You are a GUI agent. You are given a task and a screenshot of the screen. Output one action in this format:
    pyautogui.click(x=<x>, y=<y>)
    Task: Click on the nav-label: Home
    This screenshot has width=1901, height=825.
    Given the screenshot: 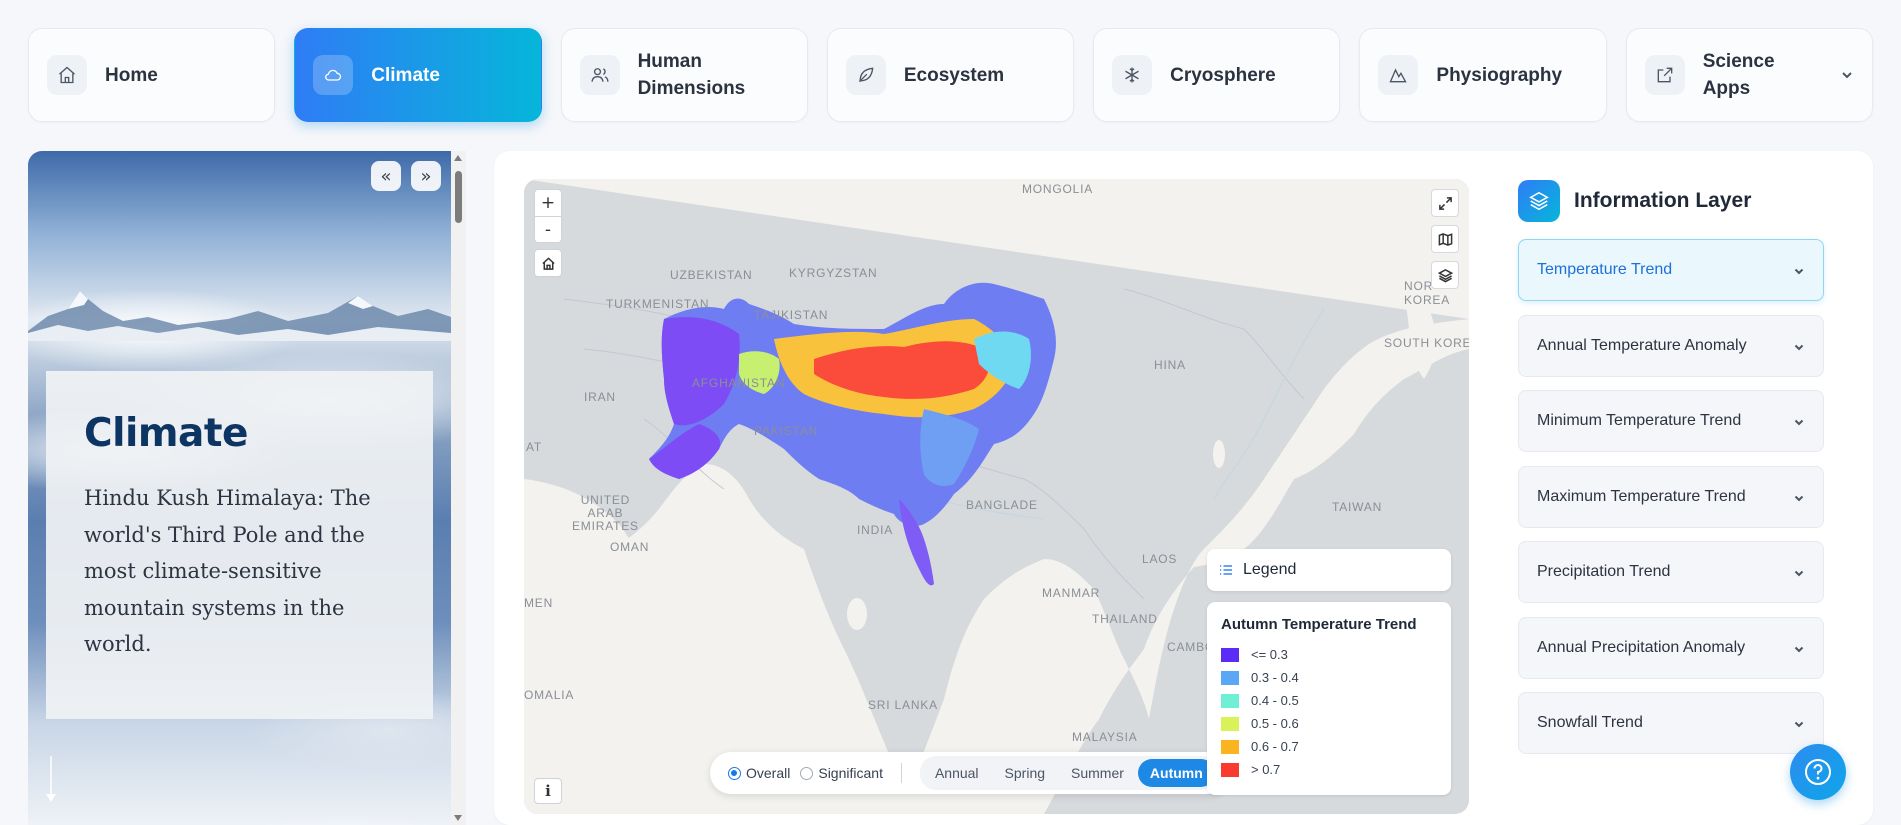 What is the action you would take?
    pyautogui.click(x=131, y=75)
    